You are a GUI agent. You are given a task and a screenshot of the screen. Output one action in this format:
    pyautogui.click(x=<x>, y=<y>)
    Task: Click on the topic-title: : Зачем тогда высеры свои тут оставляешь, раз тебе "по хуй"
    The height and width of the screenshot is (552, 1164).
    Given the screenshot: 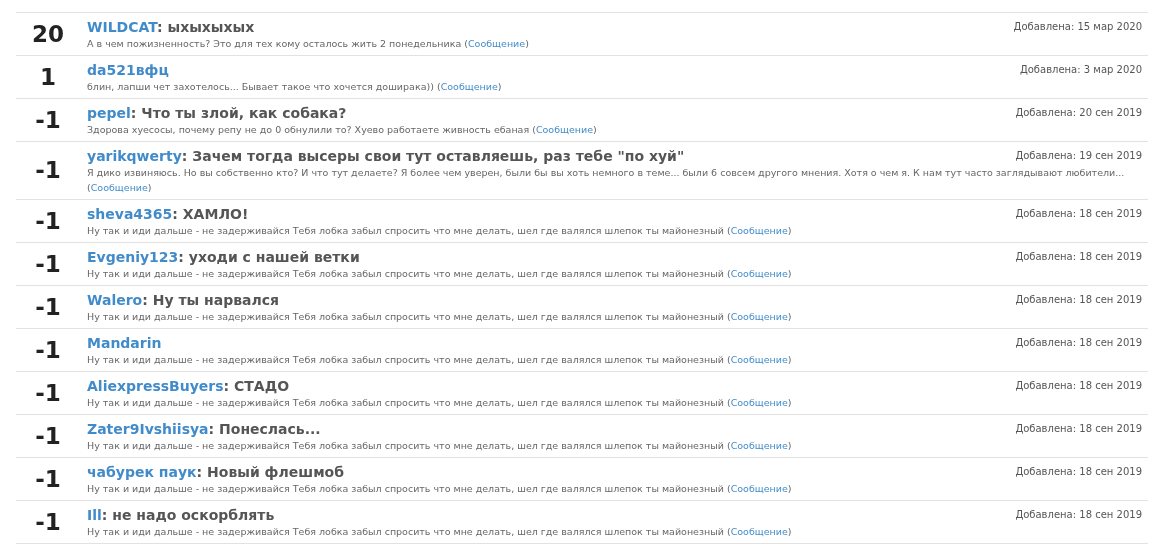 What is the action you would take?
    pyautogui.click(x=433, y=156)
    